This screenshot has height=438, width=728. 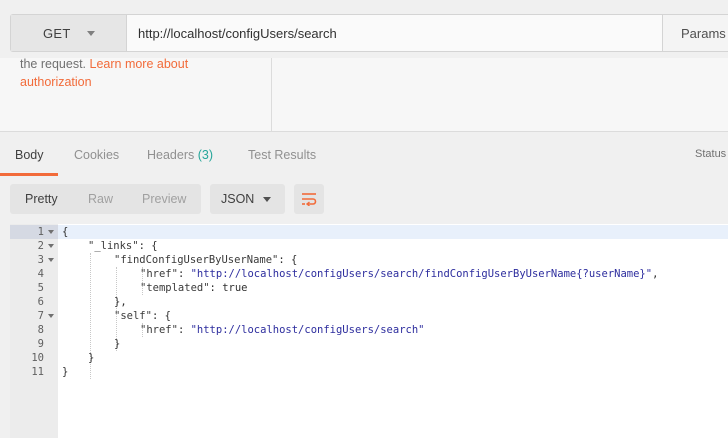 What do you see at coordinates (113, 246) in the screenshot?
I see `code-key: "_links"` at bounding box center [113, 246].